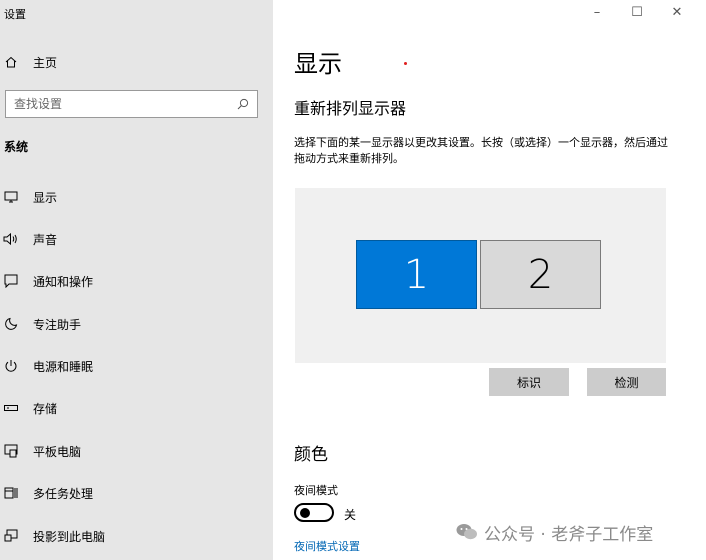  I want to click on identify-button: 标识, so click(529, 382).